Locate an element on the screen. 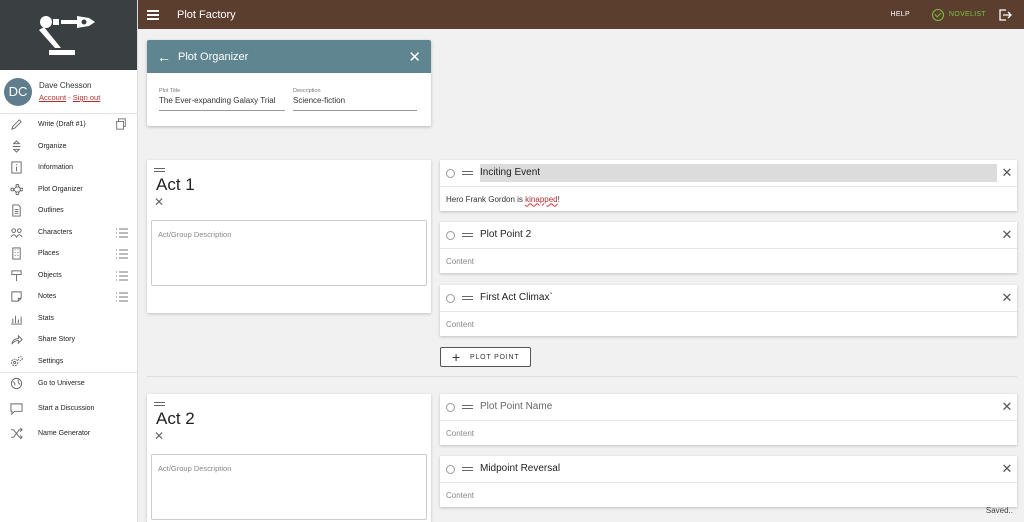  novelist-label: NOVELIST is located at coordinates (967, 14).